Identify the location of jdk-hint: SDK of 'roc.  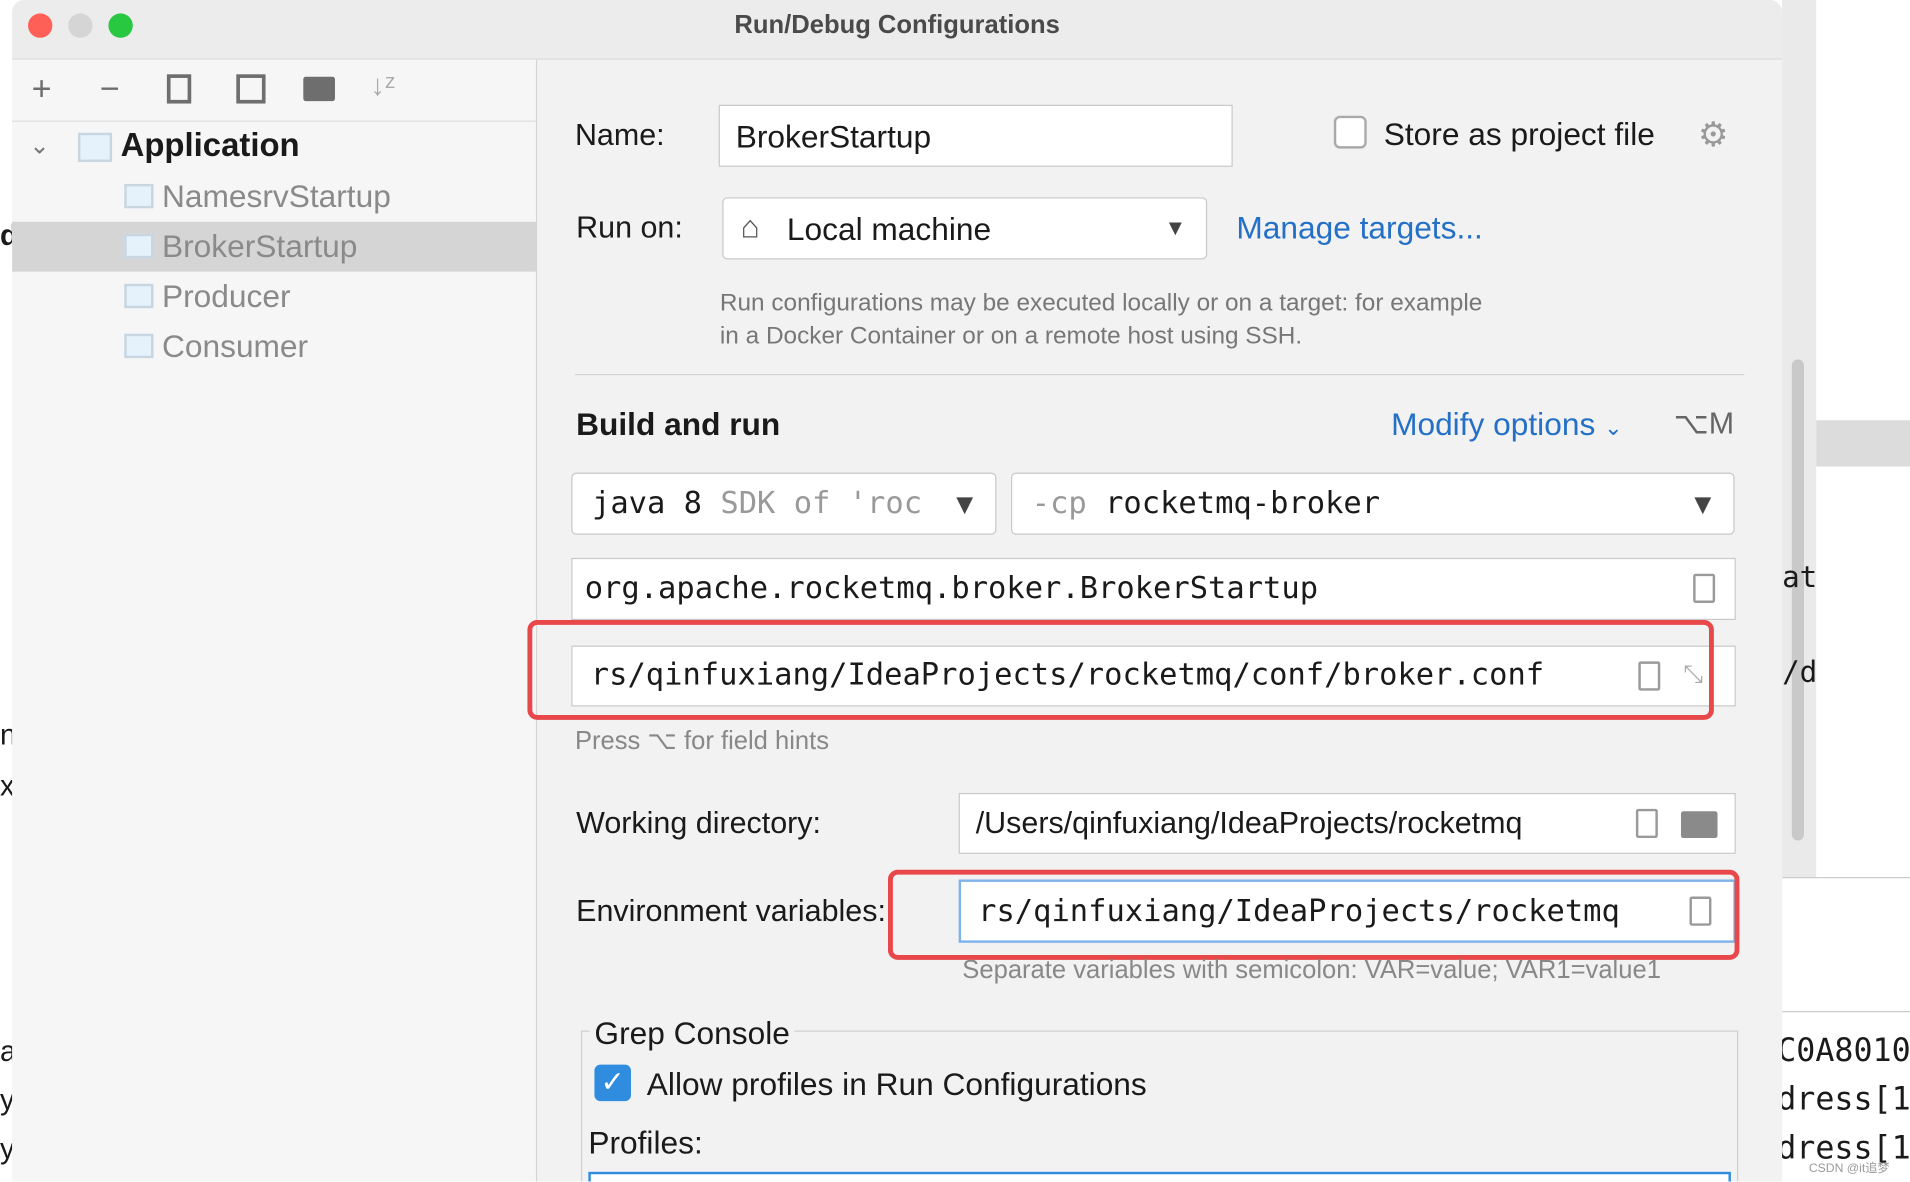
(821, 502).